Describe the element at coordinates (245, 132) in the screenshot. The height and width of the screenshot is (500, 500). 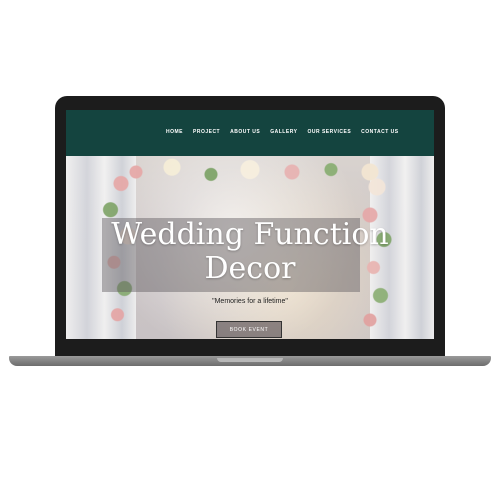
I see `nav-item-about-us: ABOUT US` at that location.